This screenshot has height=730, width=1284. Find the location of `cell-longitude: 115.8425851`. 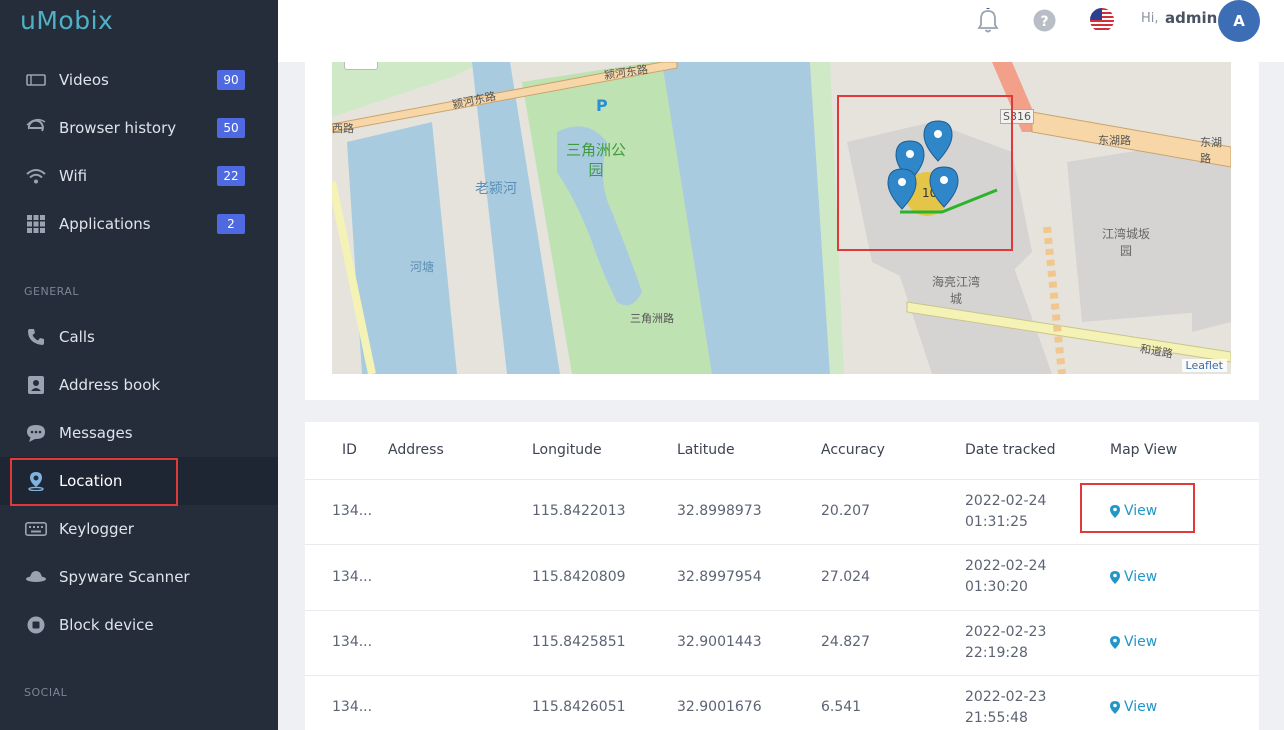

cell-longitude: 115.8425851 is located at coordinates (579, 642).